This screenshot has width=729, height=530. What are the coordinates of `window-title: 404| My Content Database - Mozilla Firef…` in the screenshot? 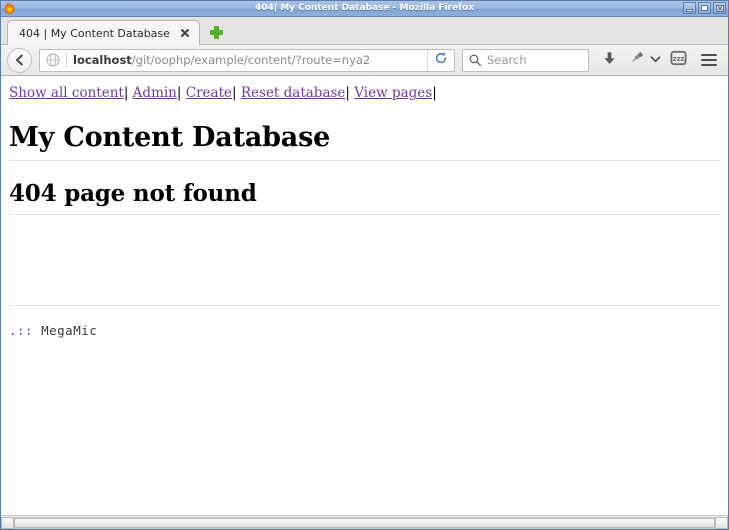 It's located at (364, 8).